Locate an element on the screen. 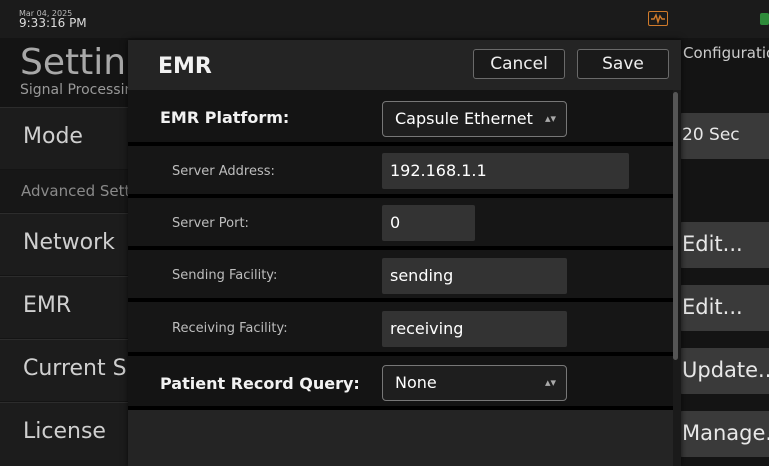 Image resolution: width=769 pixels, height=466 pixels. mode-value: 20 Sec is located at coordinates (711, 135).